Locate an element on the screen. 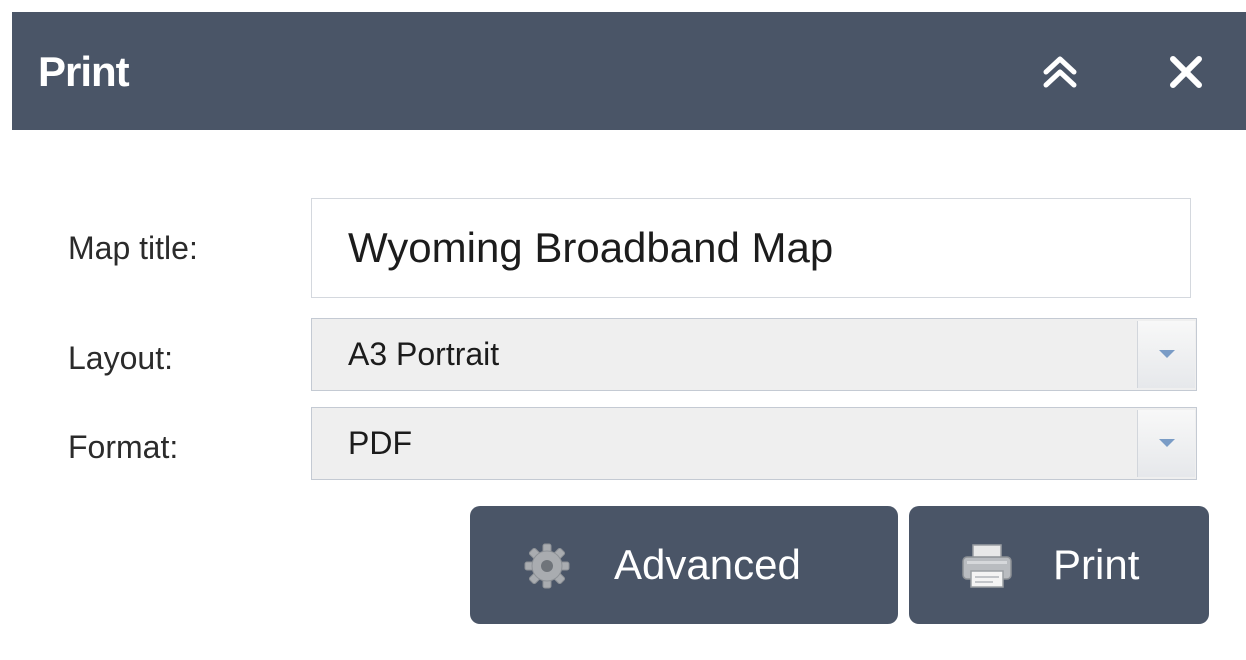 Image resolution: width=1246 pixels, height=660 pixels. close-button is located at coordinates (1186, 72).